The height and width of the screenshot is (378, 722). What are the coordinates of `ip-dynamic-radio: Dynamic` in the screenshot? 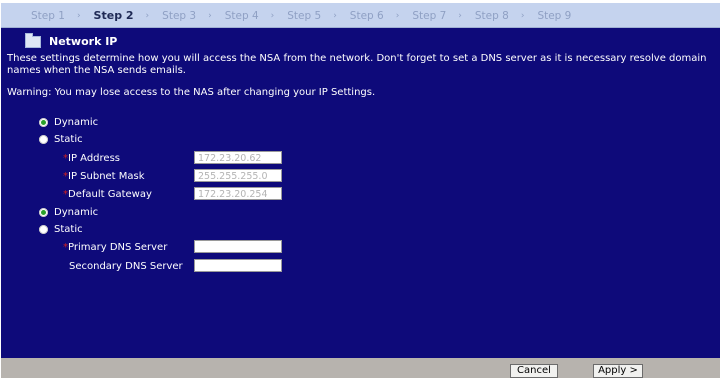 It's located at (68, 122).